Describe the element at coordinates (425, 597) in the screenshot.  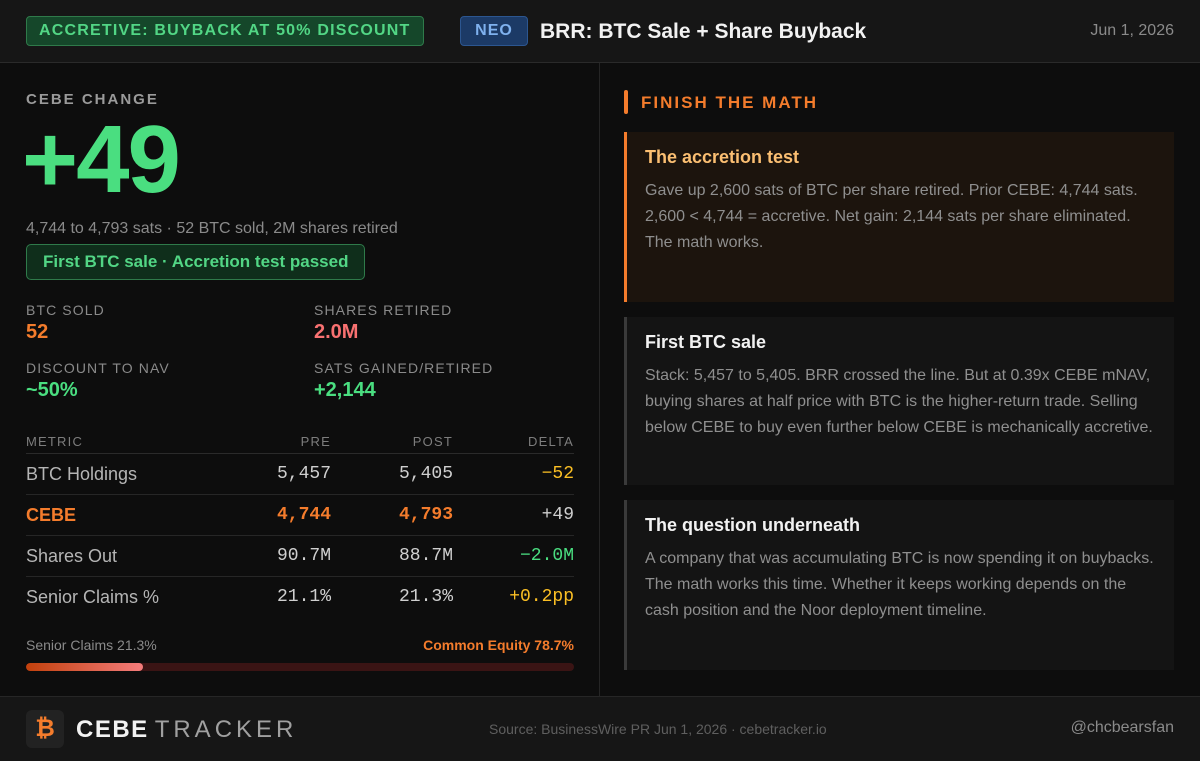
I see `cell-post: 21.3%` at that location.